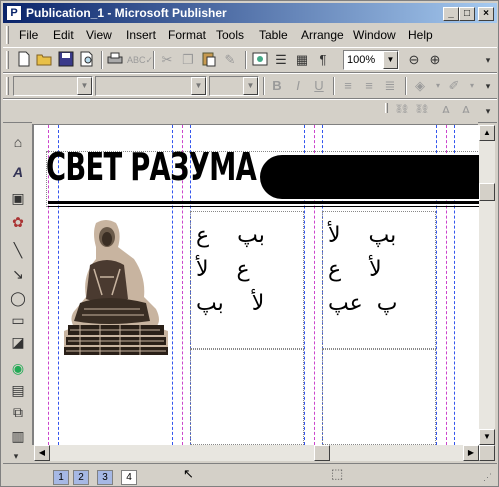 This screenshot has width=499, height=487. What do you see at coordinates (255, 119) in the screenshot?
I see `horizontal-ruler` at bounding box center [255, 119].